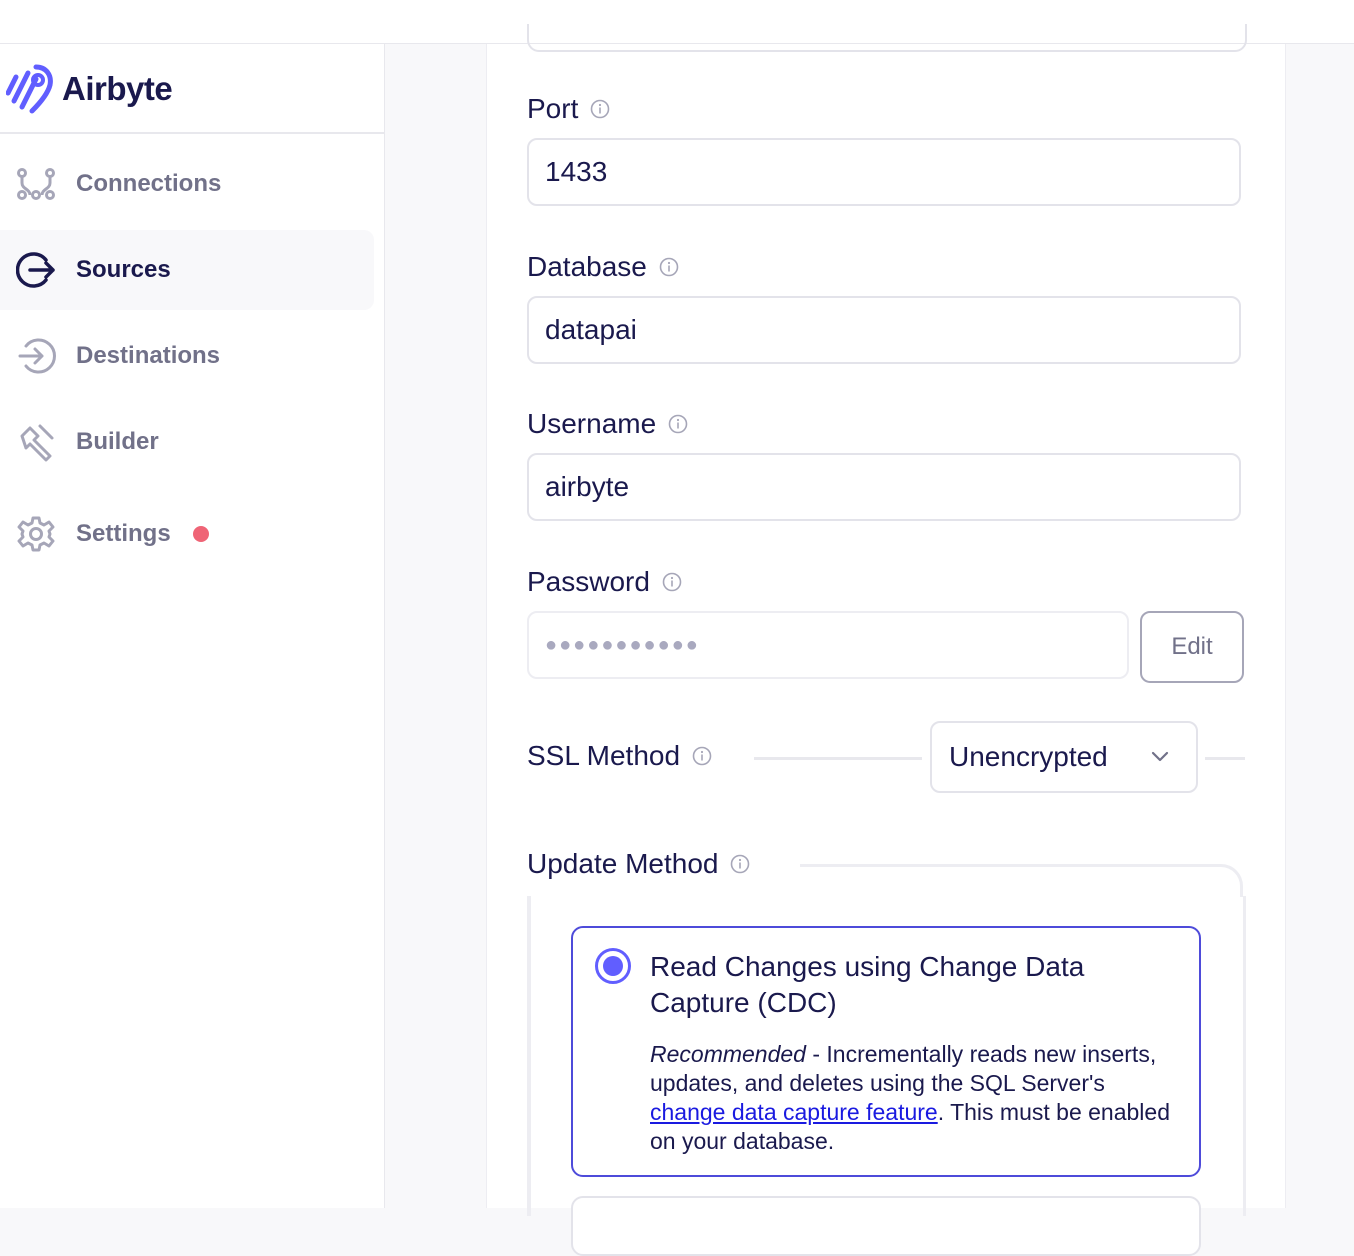 Image resolution: width=1354 pixels, height=1256 pixels. Describe the element at coordinates (192, 133) in the screenshot. I see `sidebar-divider` at that location.